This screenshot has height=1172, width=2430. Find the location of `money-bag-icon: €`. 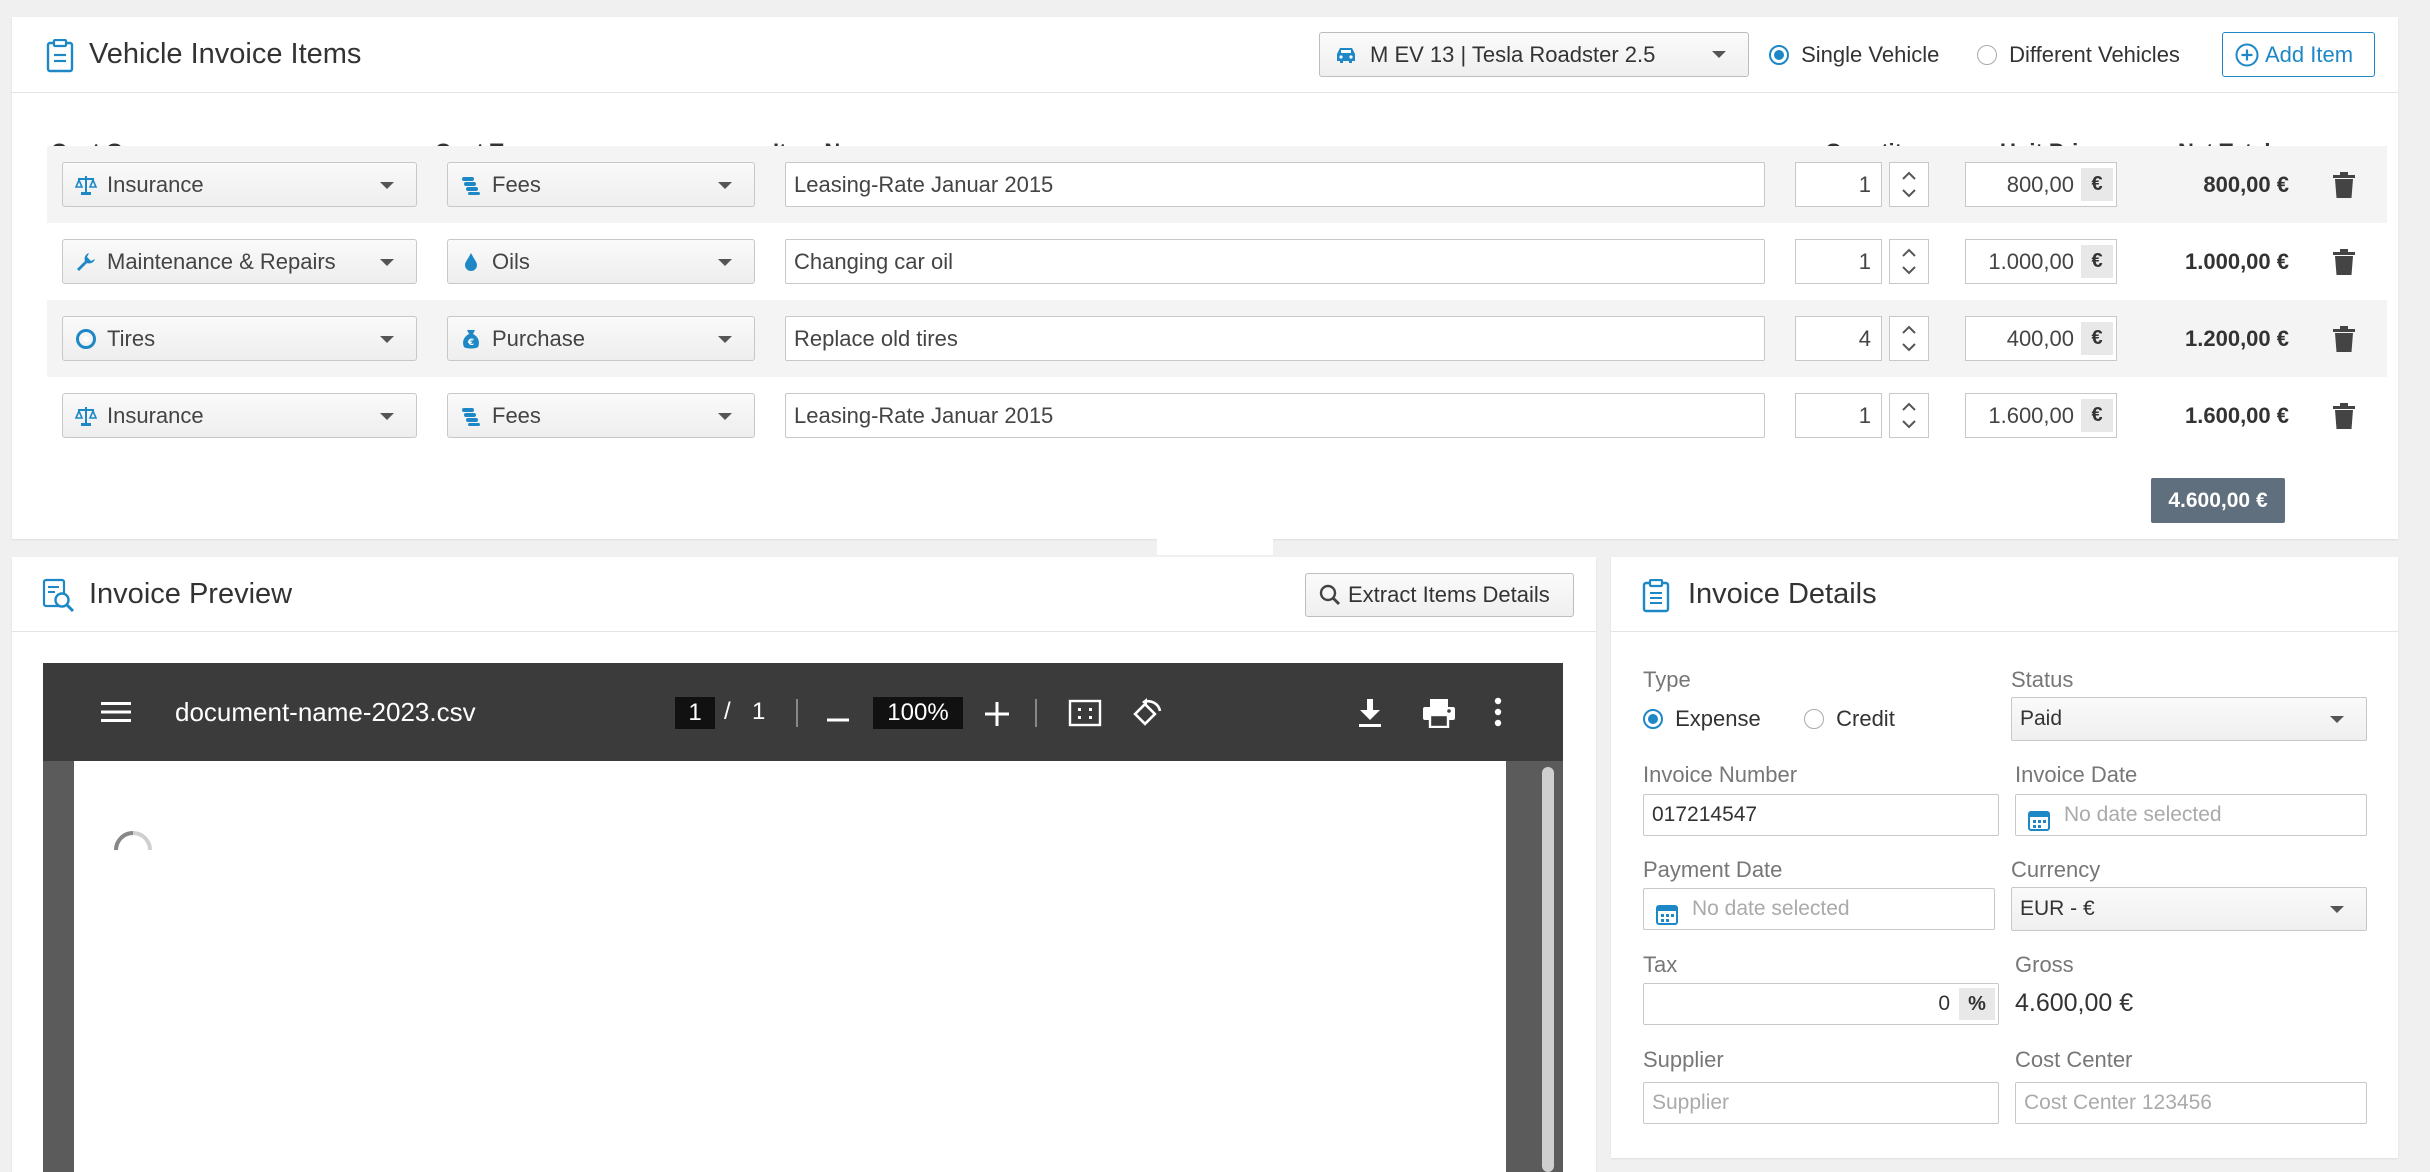

money-bag-icon: € is located at coordinates (471, 339).